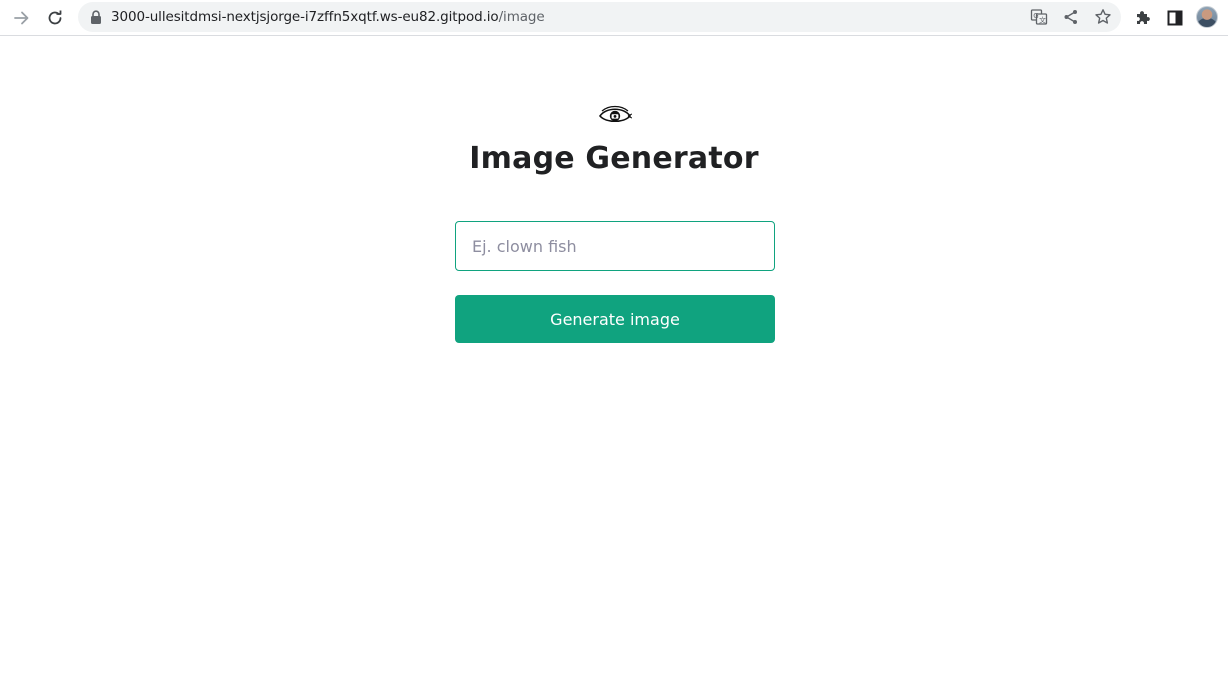 This screenshot has height=691, width=1228. What do you see at coordinates (614, 158) in the screenshot?
I see `page-title: Image Generator` at bounding box center [614, 158].